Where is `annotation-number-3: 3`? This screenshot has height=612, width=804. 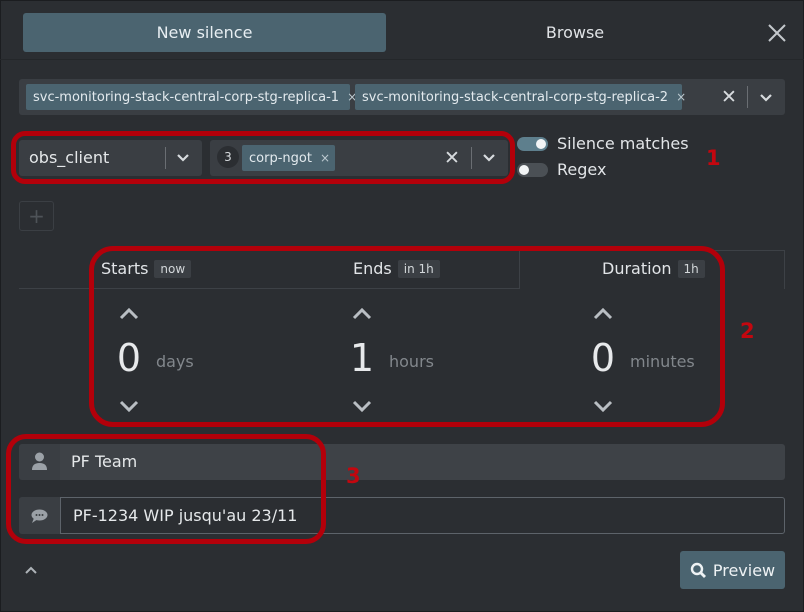
annotation-number-3: 3 is located at coordinates (353, 476).